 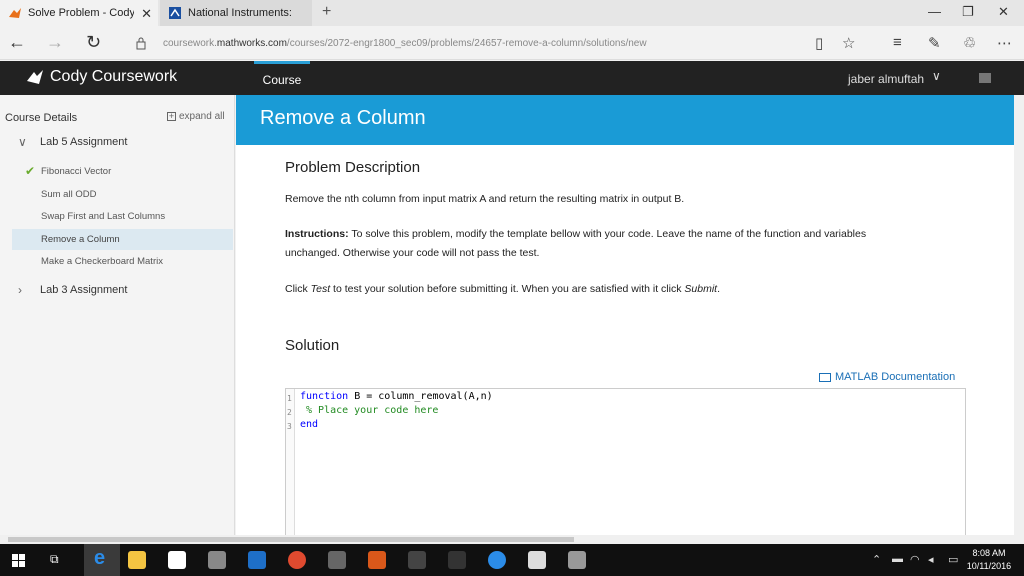 I want to click on back-icon: ←, so click(x=17, y=42).